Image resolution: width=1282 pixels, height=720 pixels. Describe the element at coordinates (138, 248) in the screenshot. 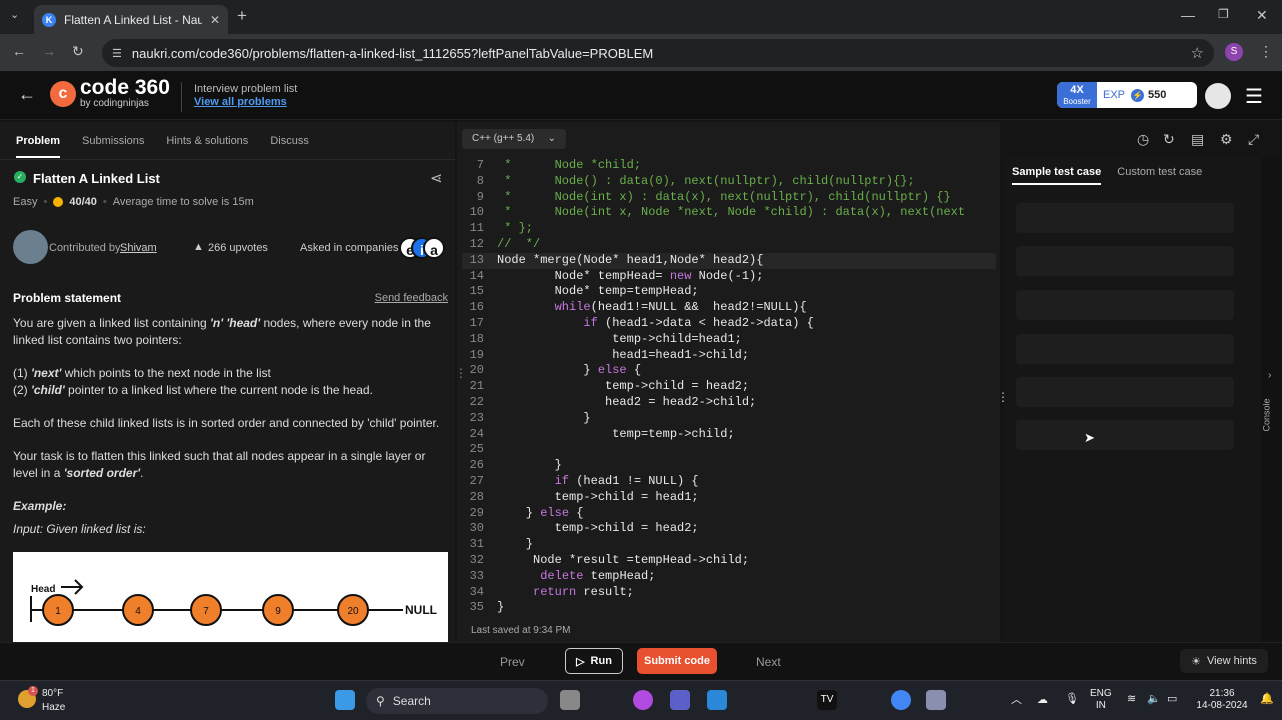

I see `contributor-link: Shivam` at that location.